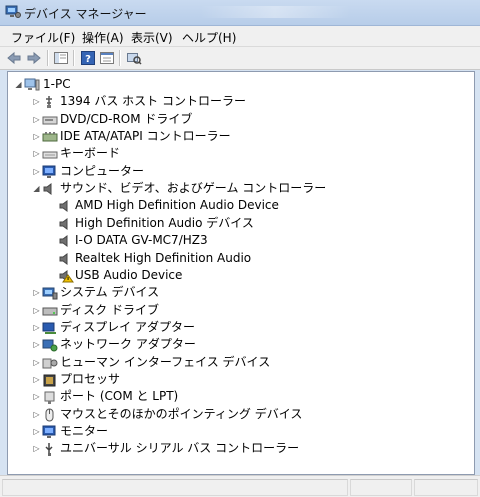 The image size is (480, 497). What do you see at coordinates (50, 363) in the screenshot?
I see `hid-icon` at bounding box center [50, 363].